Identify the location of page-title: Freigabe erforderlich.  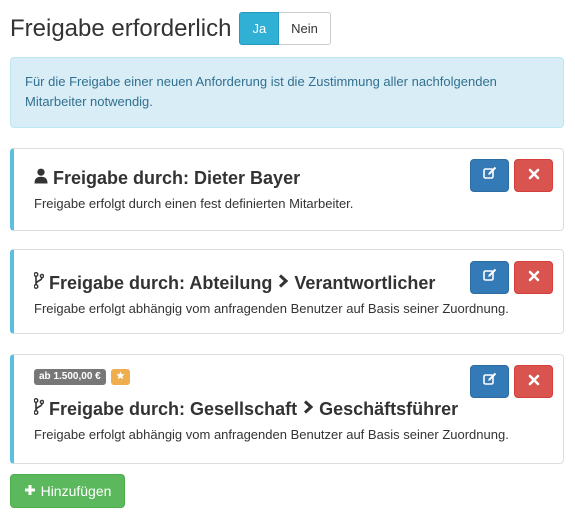
(121, 28).